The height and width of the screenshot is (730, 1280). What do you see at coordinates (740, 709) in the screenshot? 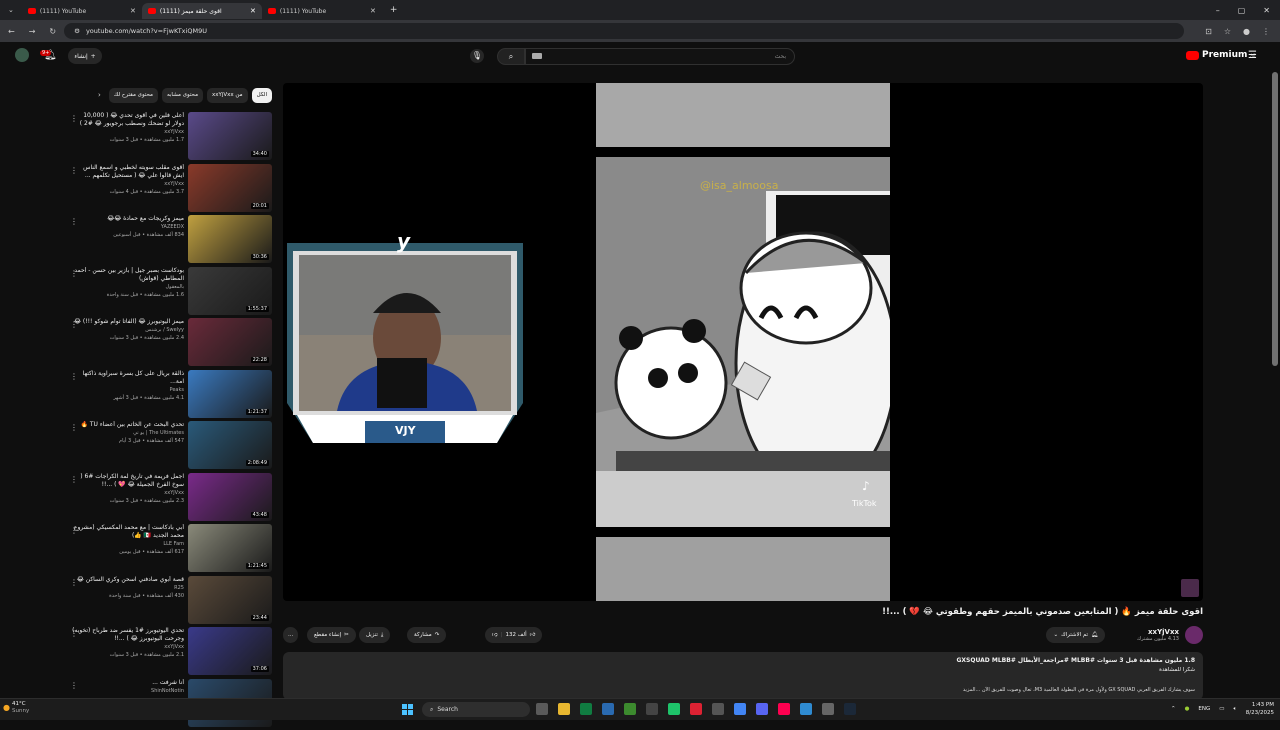
I see `chrome-icon` at bounding box center [740, 709].